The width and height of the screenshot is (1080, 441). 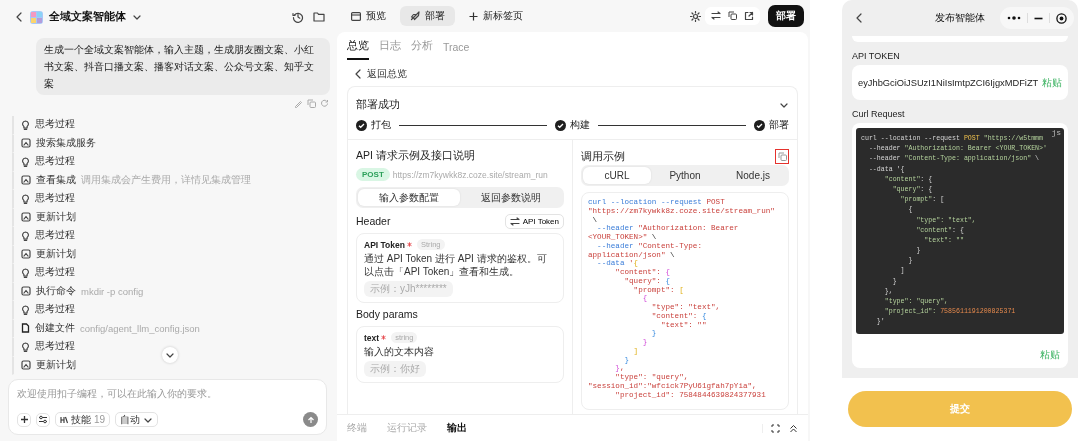 I want to click on add-button, so click(x=24, y=419).